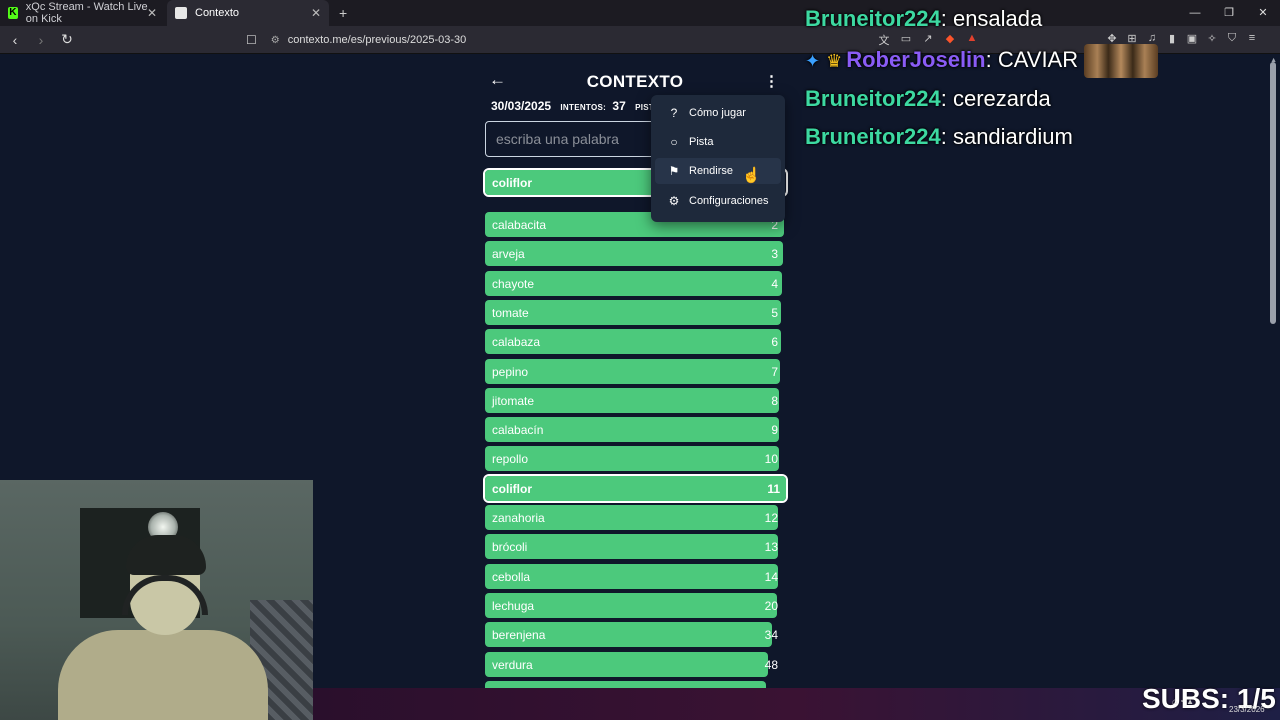 This screenshot has height=720, width=1280. Describe the element at coordinates (634, 400) in the screenshot. I see `guess-row: jitomate 8` at that location.